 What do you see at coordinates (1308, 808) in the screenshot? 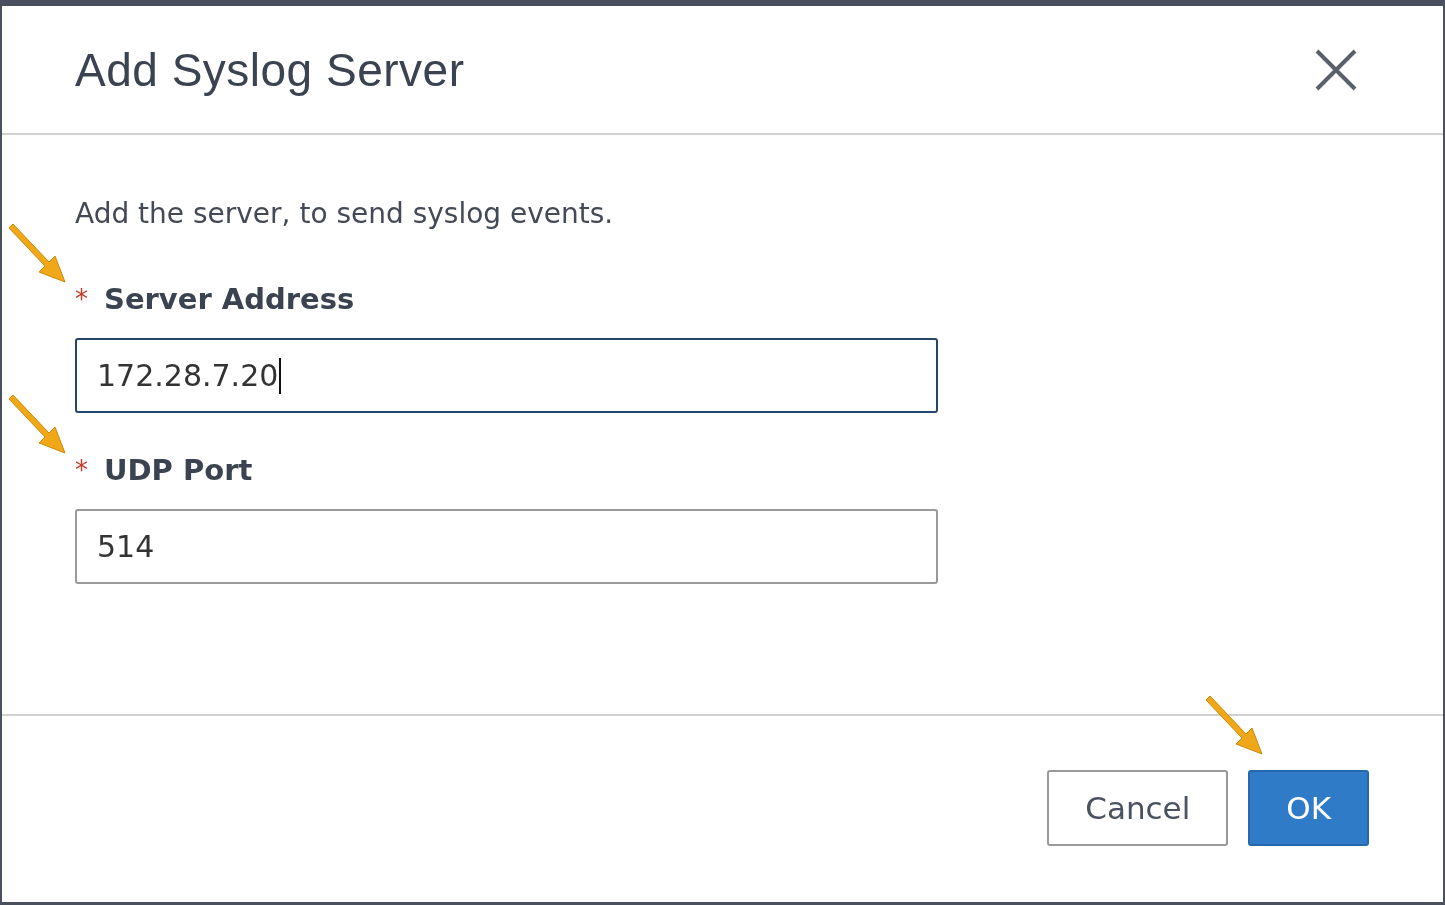
I see `ok-button: OK` at bounding box center [1308, 808].